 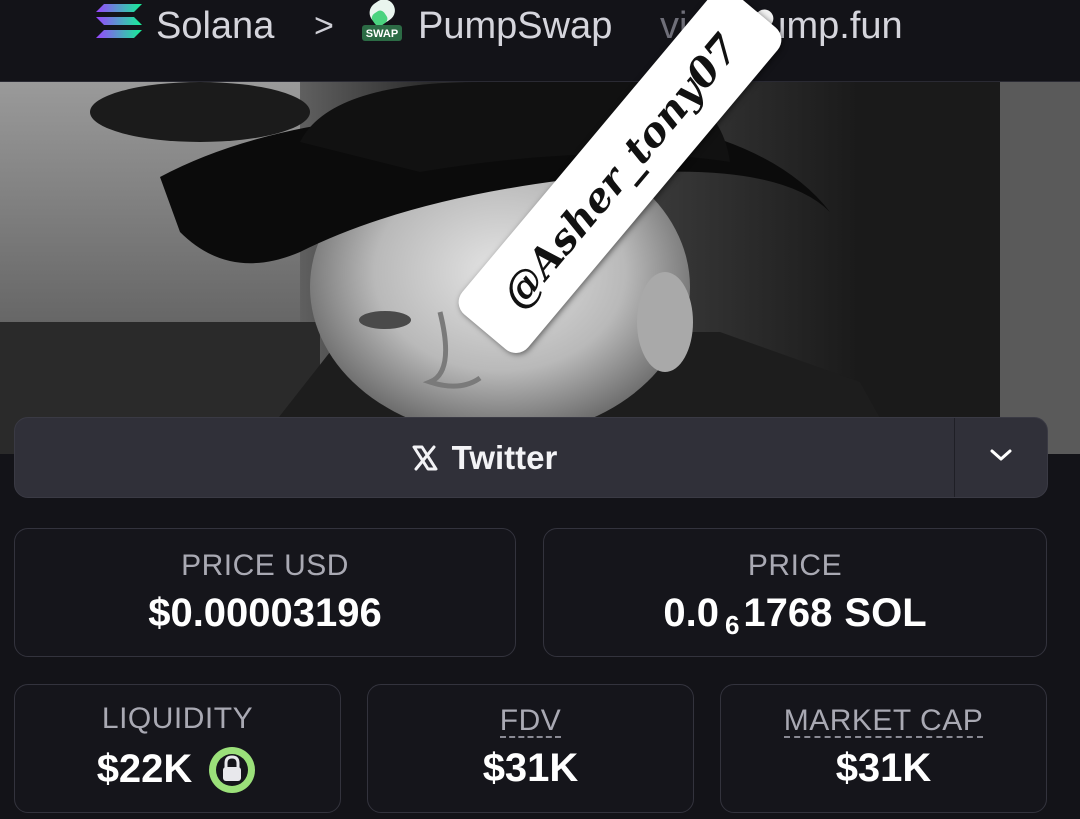 What do you see at coordinates (732, 625) in the screenshot?
I see `price-zero-count: 6` at bounding box center [732, 625].